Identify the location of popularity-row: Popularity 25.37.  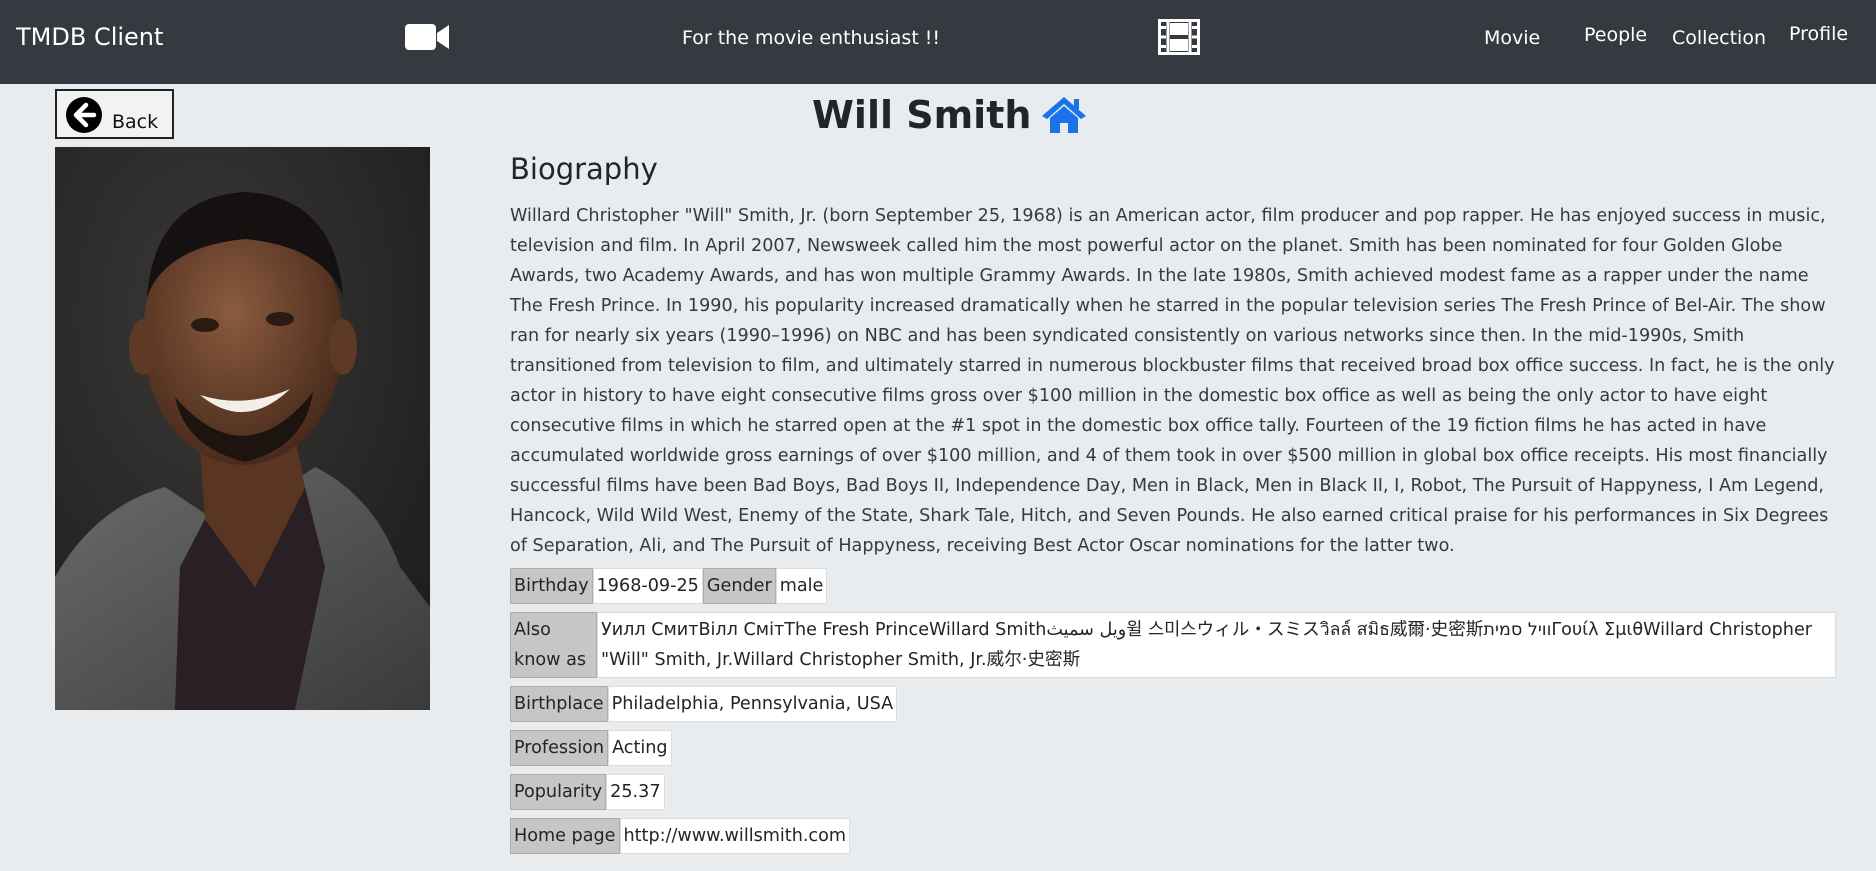
(587, 792).